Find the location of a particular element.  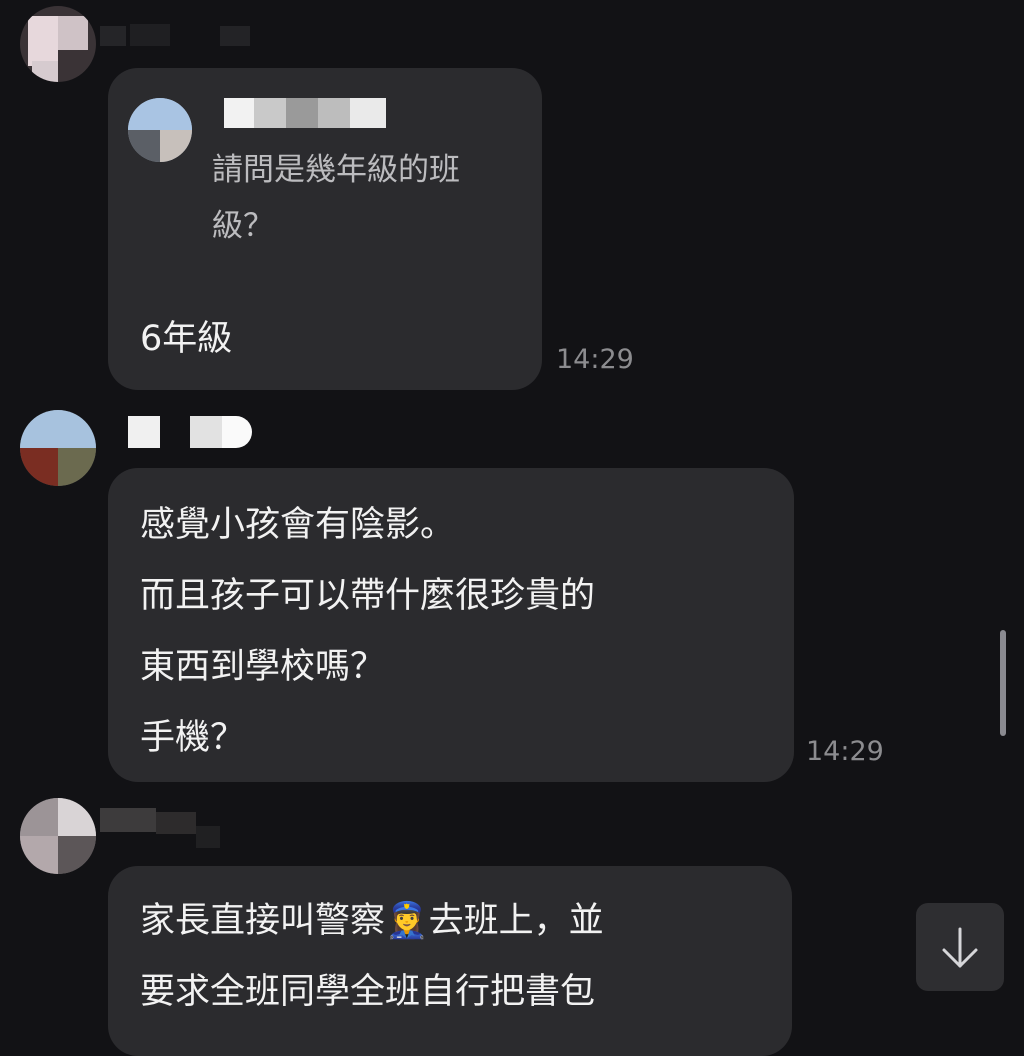

police-officer-emoji: 👮‍♀️ is located at coordinates (407, 921).